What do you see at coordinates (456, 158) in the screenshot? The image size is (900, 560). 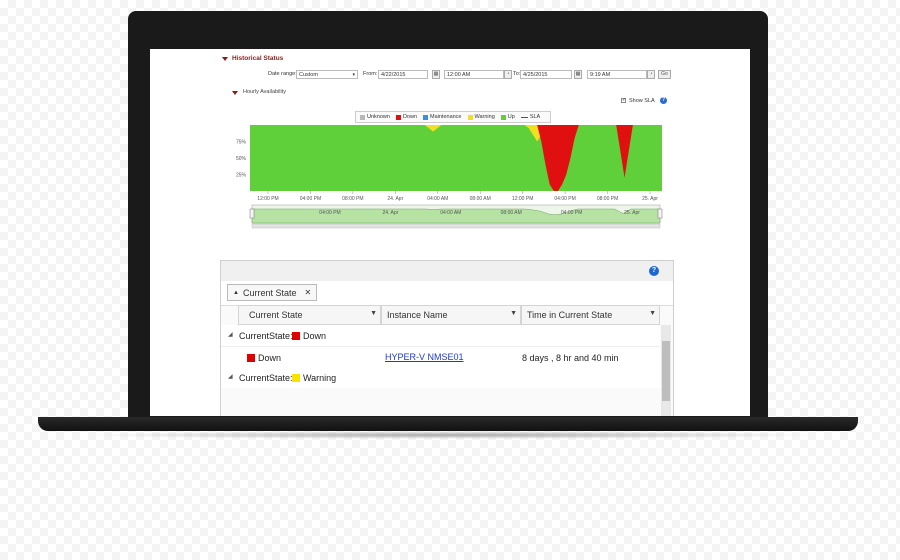 I see `series-up-area` at bounding box center [456, 158].